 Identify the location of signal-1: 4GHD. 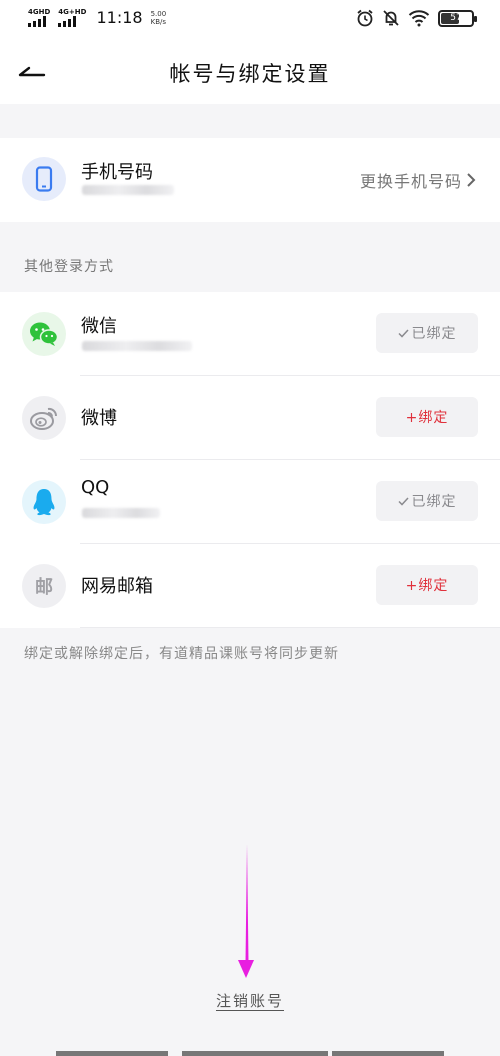
(39, 17).